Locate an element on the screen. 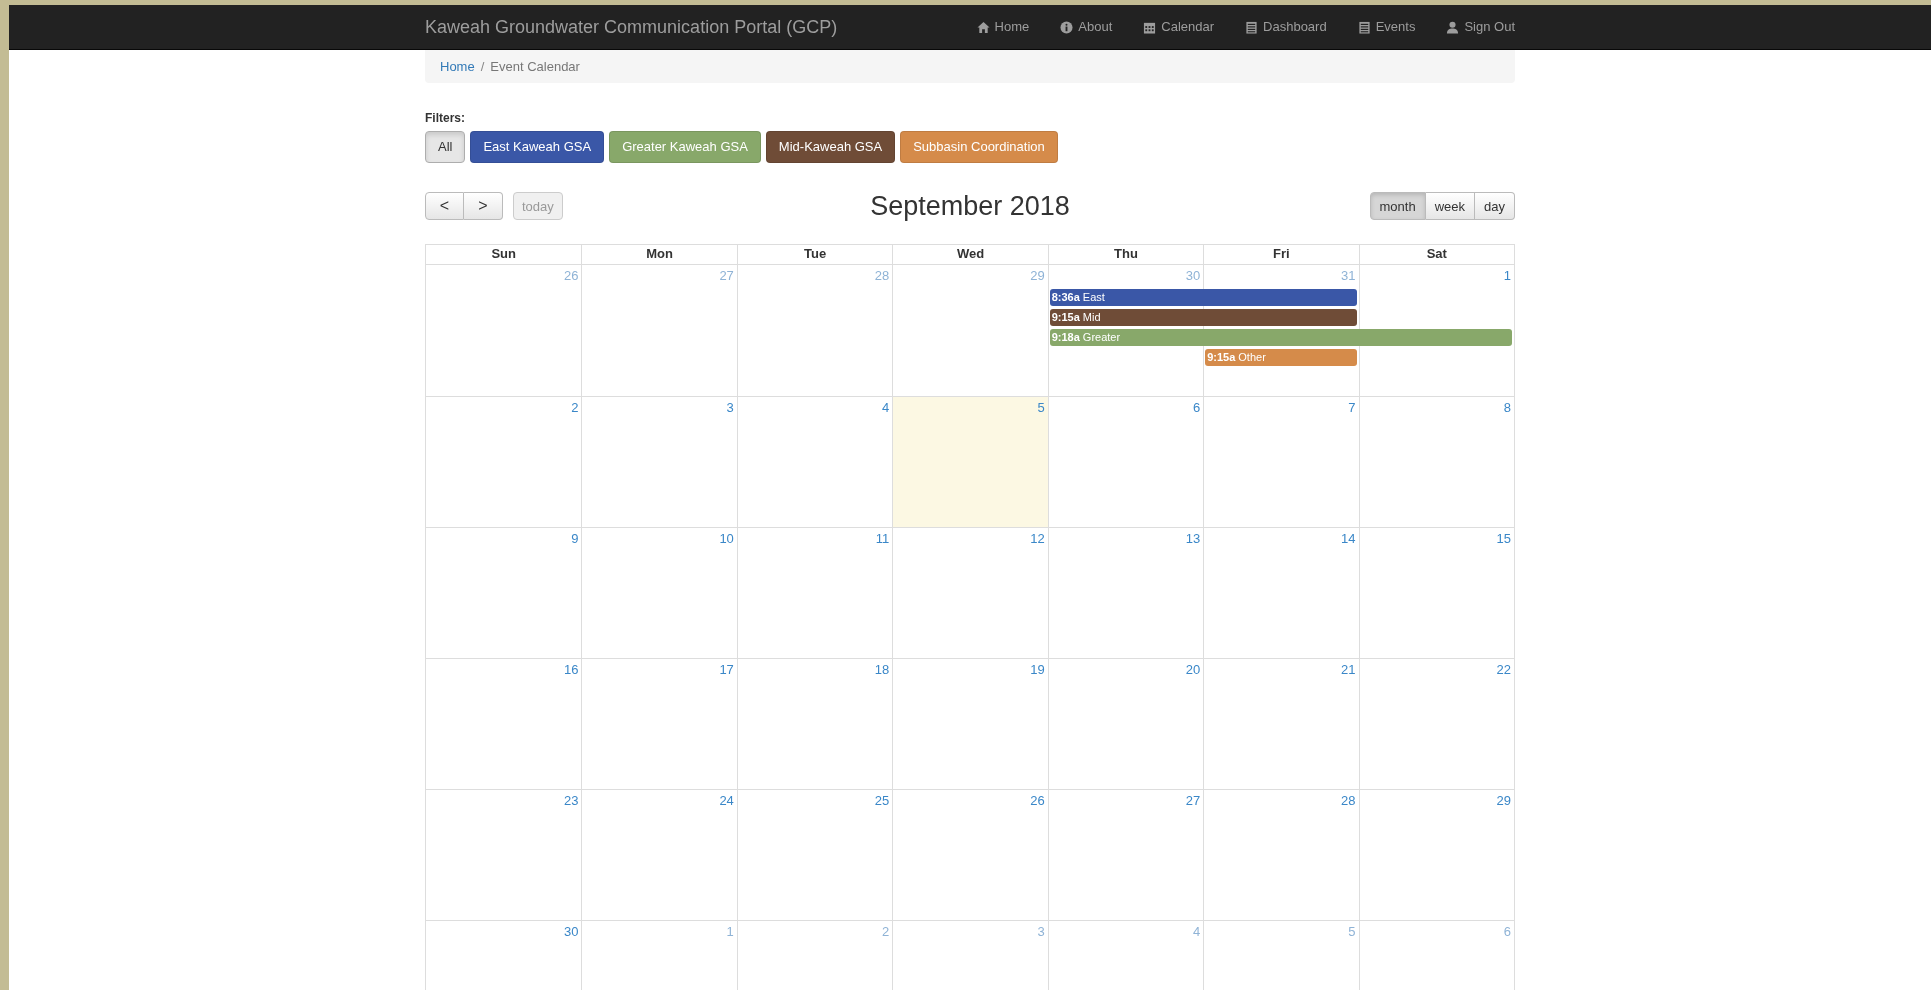 Image resolution: width=1931 pixels, height=990 pixels. day-number: 7 is located at coordinates (1352, 407).